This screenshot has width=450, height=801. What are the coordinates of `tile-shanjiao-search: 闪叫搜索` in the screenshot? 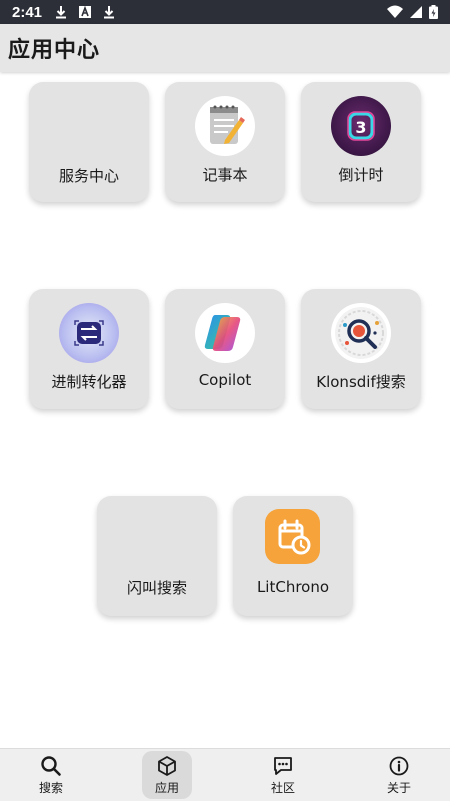 It's located at (157, 556).